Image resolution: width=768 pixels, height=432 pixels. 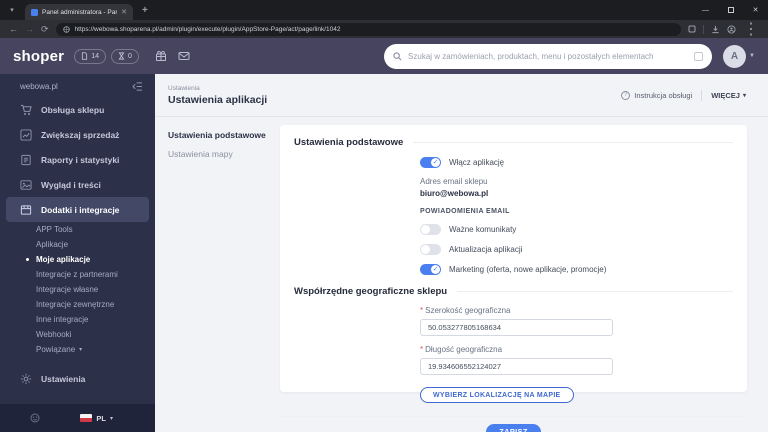 I want to click on sidebar-subitem-inne-integracje: Inne integracje, so click(x=77, y=319).